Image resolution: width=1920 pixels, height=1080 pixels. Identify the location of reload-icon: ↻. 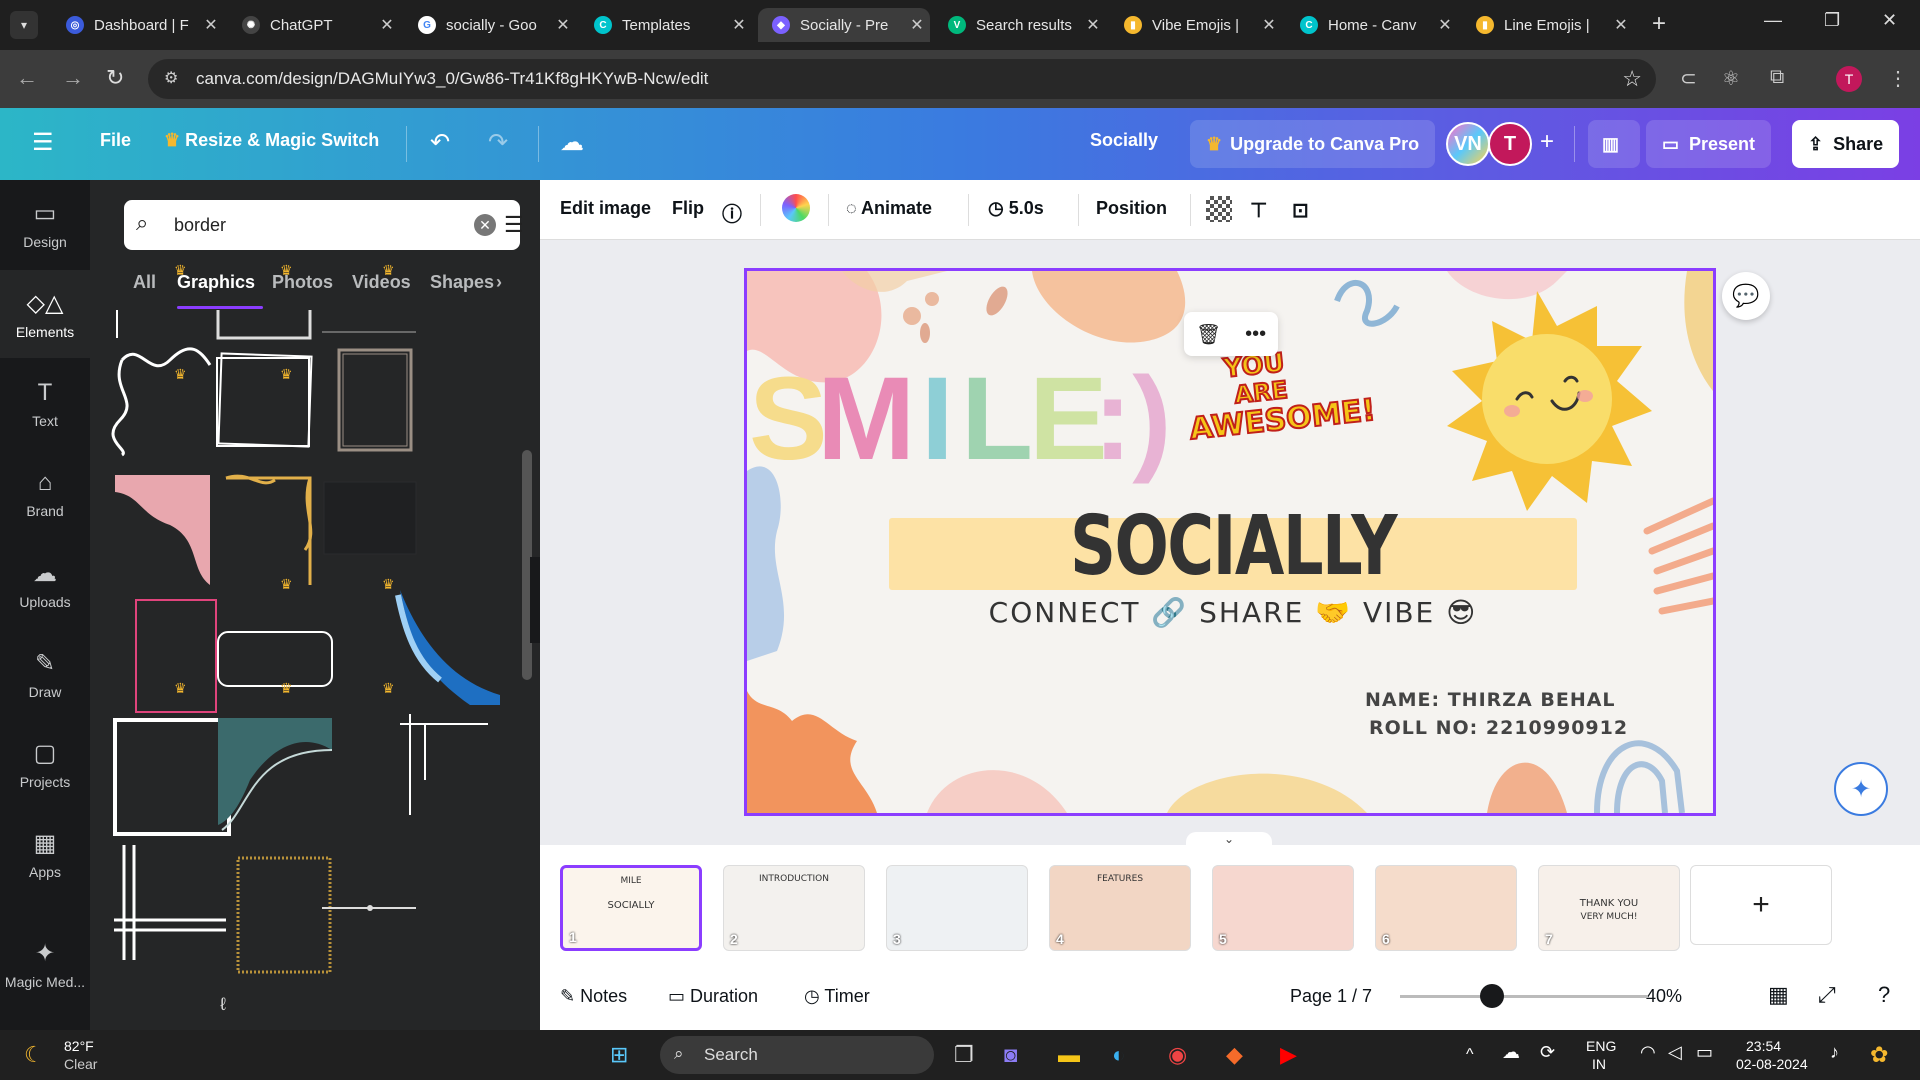
(115, 78).